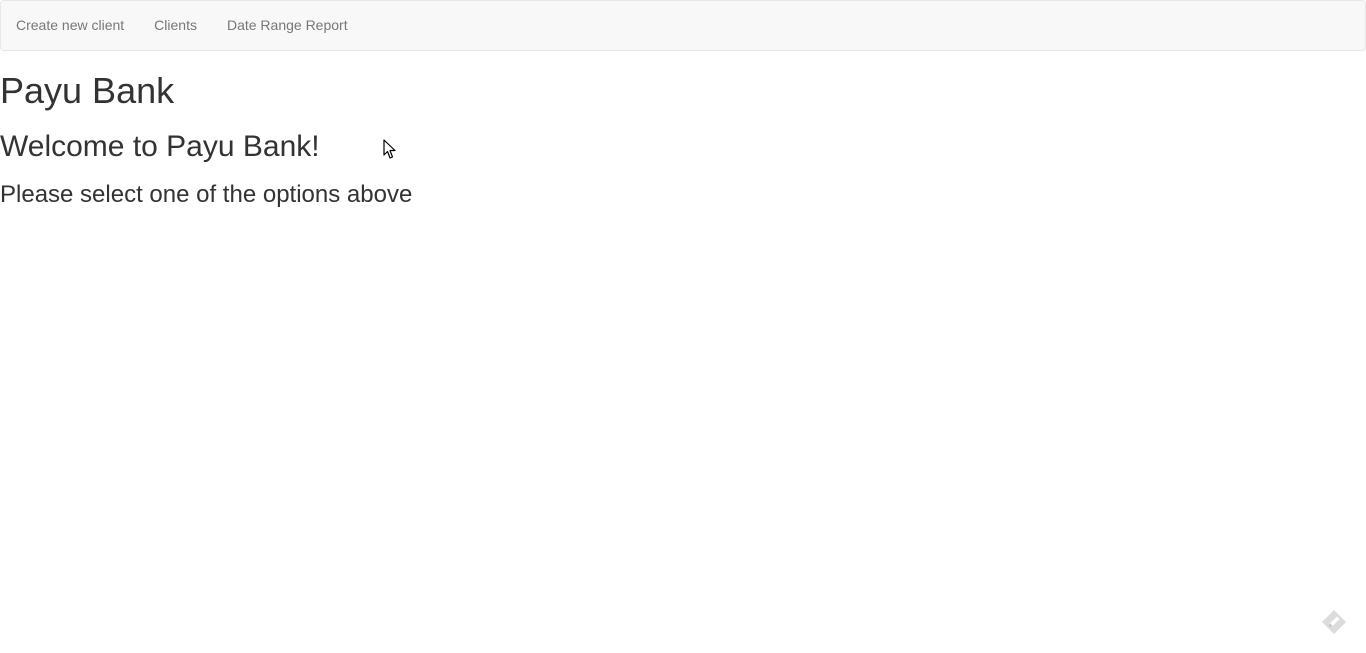 The height and width of the screenshot is (653, 1366). I want to click on clients-link: Clients, so click(175, 25).